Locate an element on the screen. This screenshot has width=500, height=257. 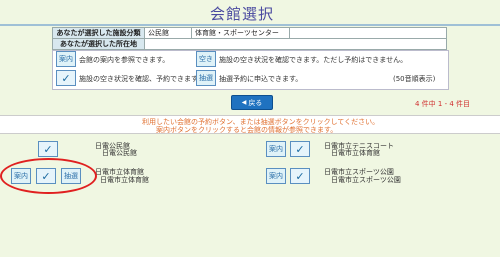
back-arrow-icon: ◀ is located at coordinates (244, 102).